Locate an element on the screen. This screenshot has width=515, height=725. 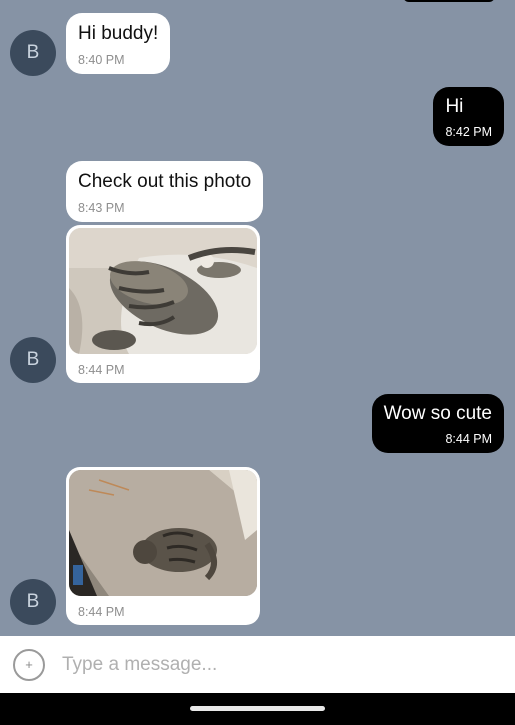
message-text: Wow so cute is located at coordinates (437, 413).